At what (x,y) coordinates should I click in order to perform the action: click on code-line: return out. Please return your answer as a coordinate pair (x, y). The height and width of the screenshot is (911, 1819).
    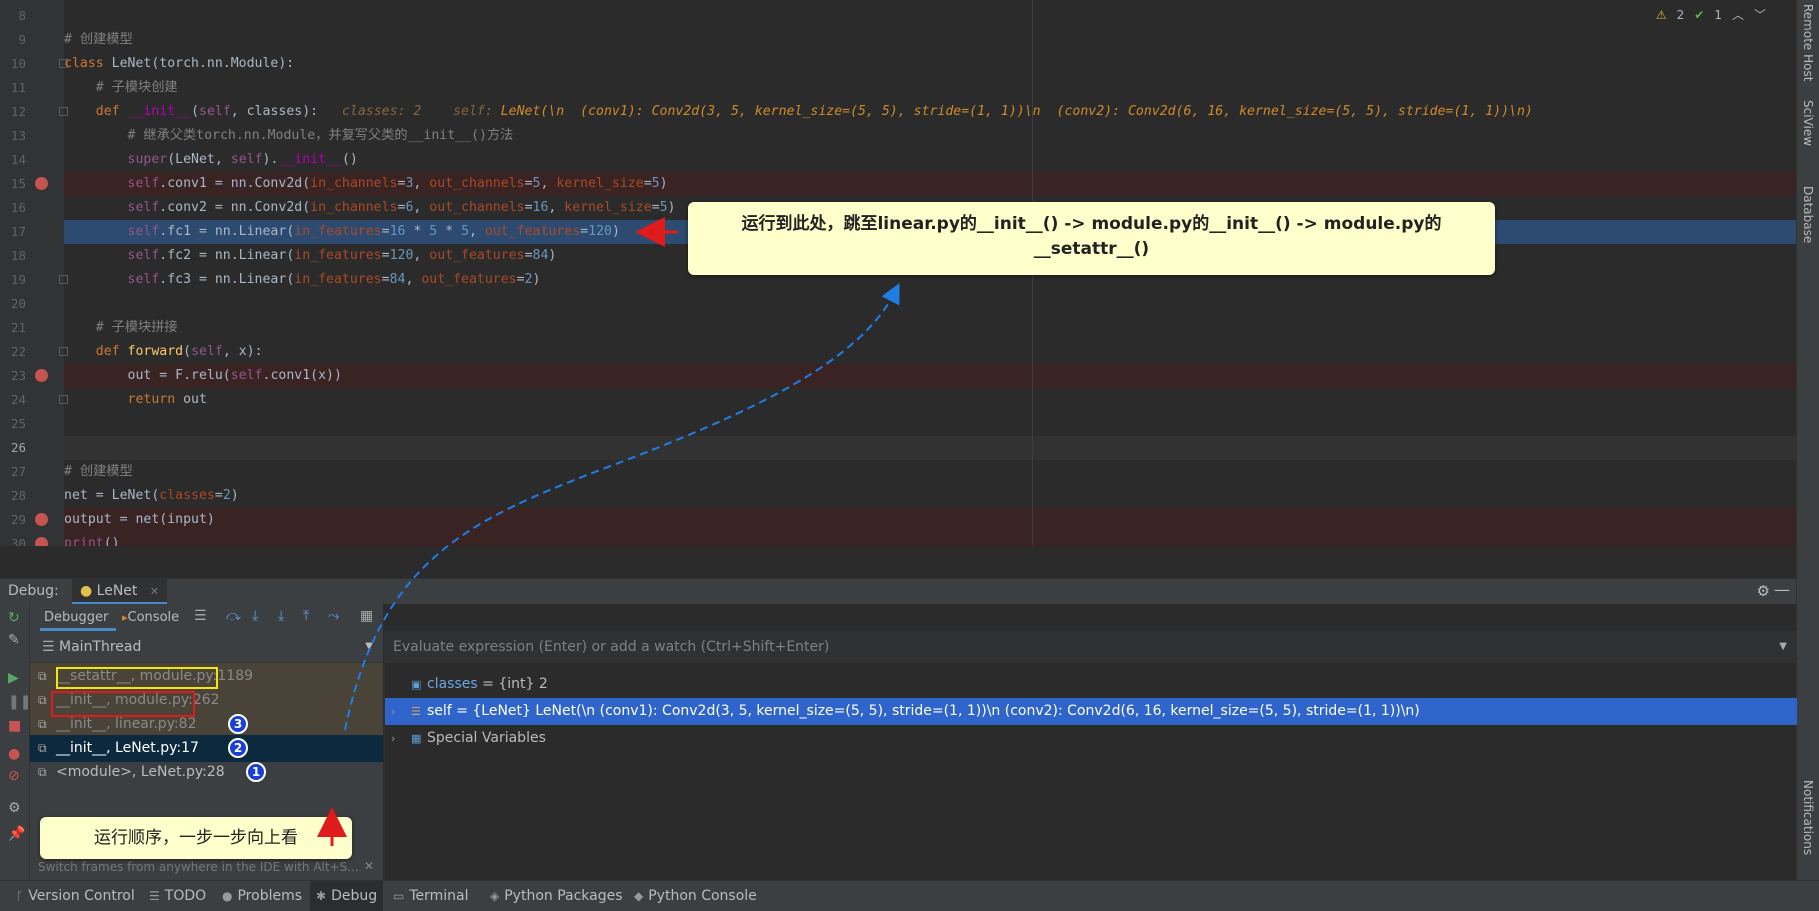
    Looking at the image, I should click on (930, 400).